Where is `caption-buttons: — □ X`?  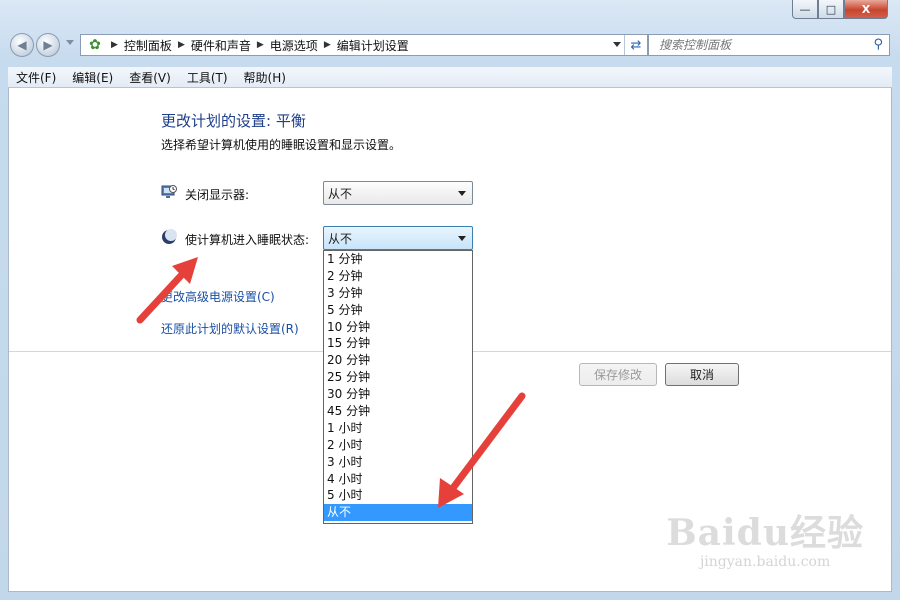
caption-buttons: — □ X is located at coordinates (840, 9).